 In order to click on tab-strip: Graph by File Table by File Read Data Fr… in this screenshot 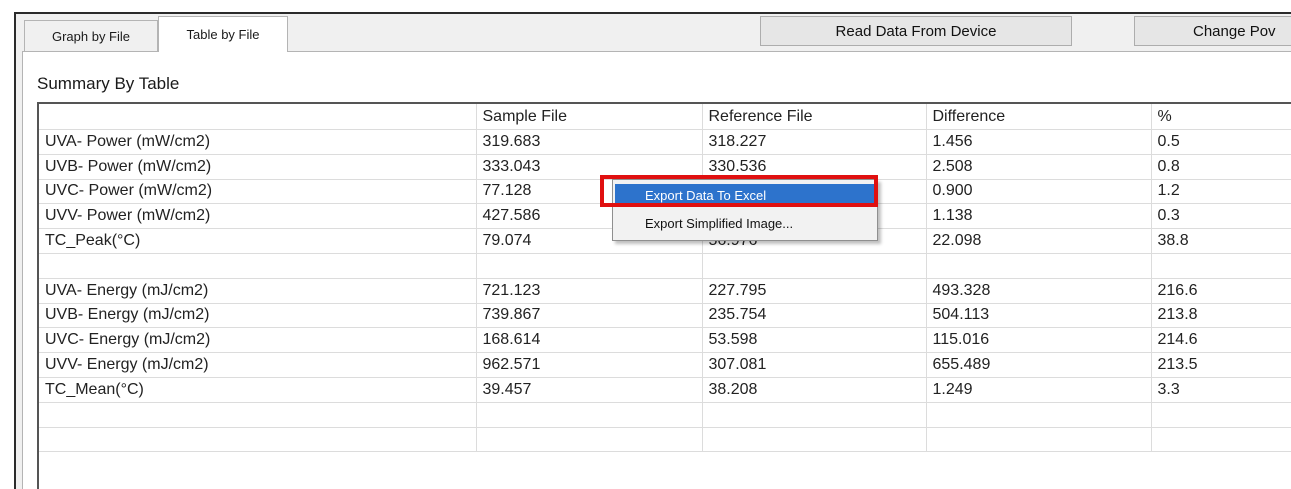, I will do `click(653, 33)`.